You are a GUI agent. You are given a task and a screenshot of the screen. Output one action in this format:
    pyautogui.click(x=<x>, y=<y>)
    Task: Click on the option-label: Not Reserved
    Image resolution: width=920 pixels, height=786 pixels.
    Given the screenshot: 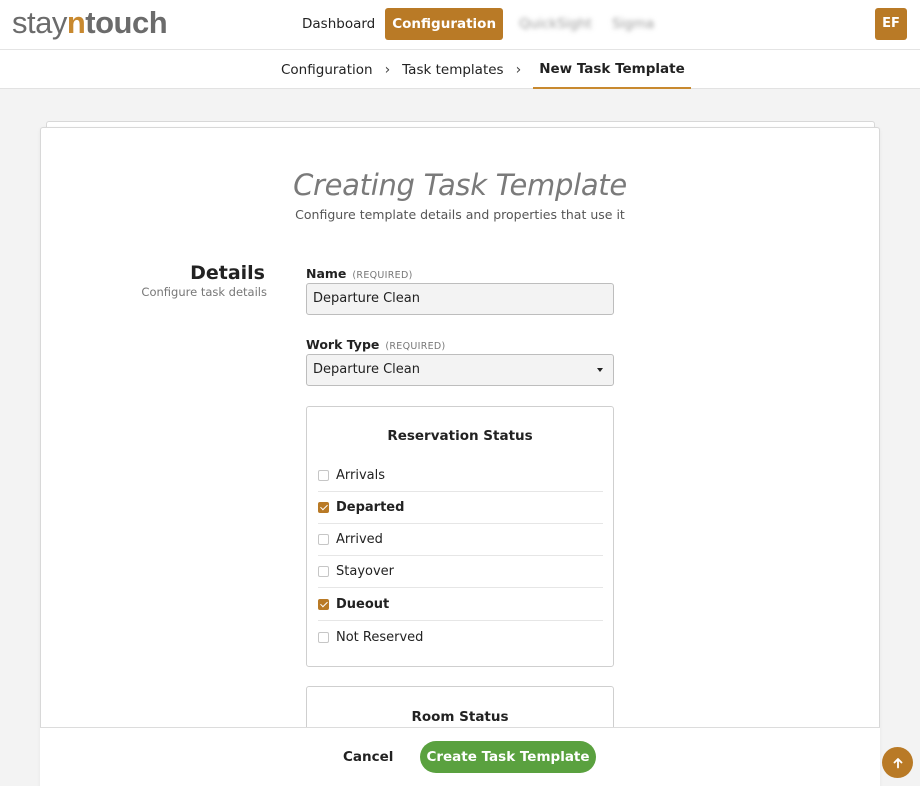 What is the action you would take?
    pyautogui.click(x=380, y=637)
    